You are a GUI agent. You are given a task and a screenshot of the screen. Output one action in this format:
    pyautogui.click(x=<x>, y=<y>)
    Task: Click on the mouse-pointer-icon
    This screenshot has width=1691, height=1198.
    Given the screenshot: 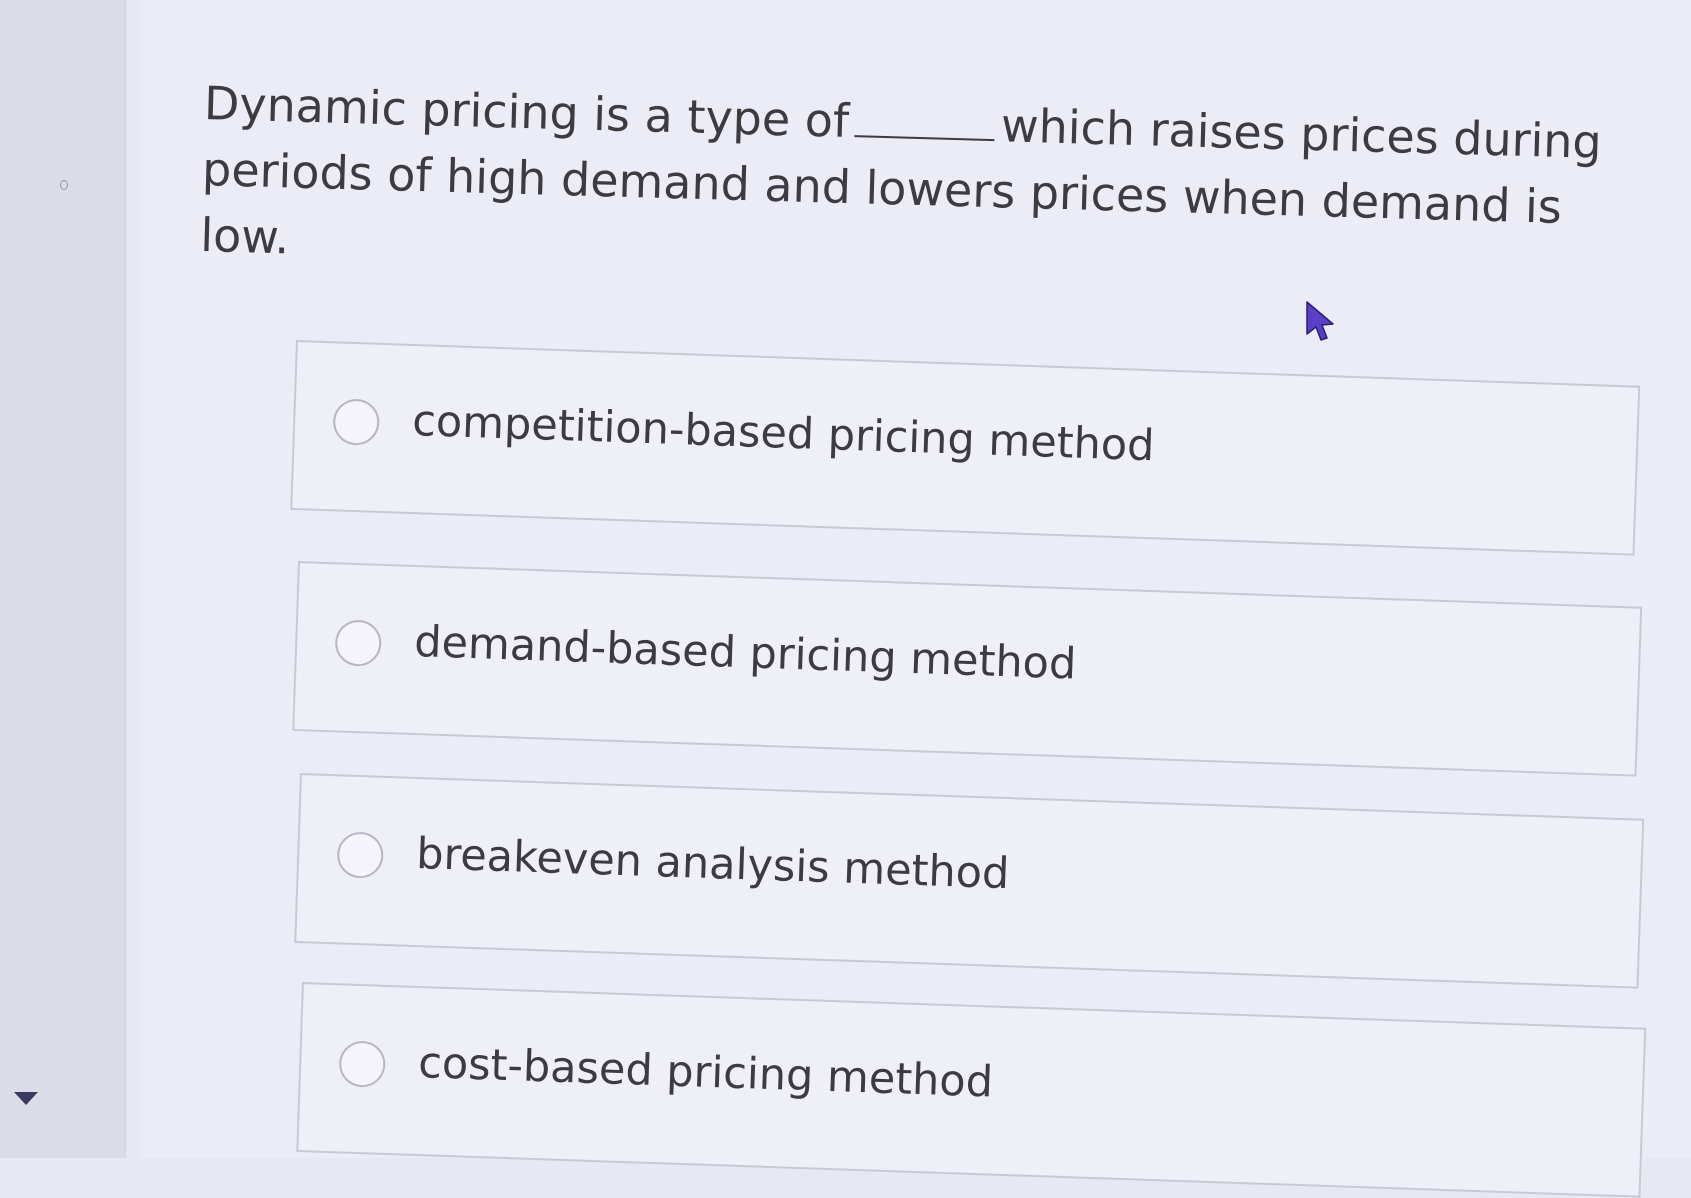 What is the action you would take?
    pyautogui.click(x=1320, y=321)
    